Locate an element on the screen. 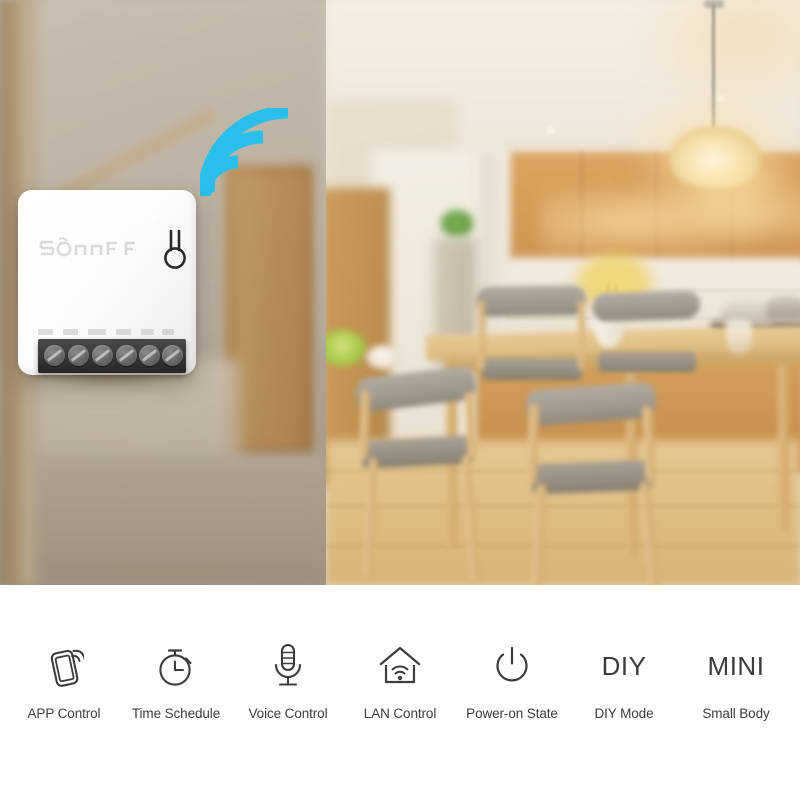  feature-power-on-state: Power-on State is located at coordinates (512, 680).